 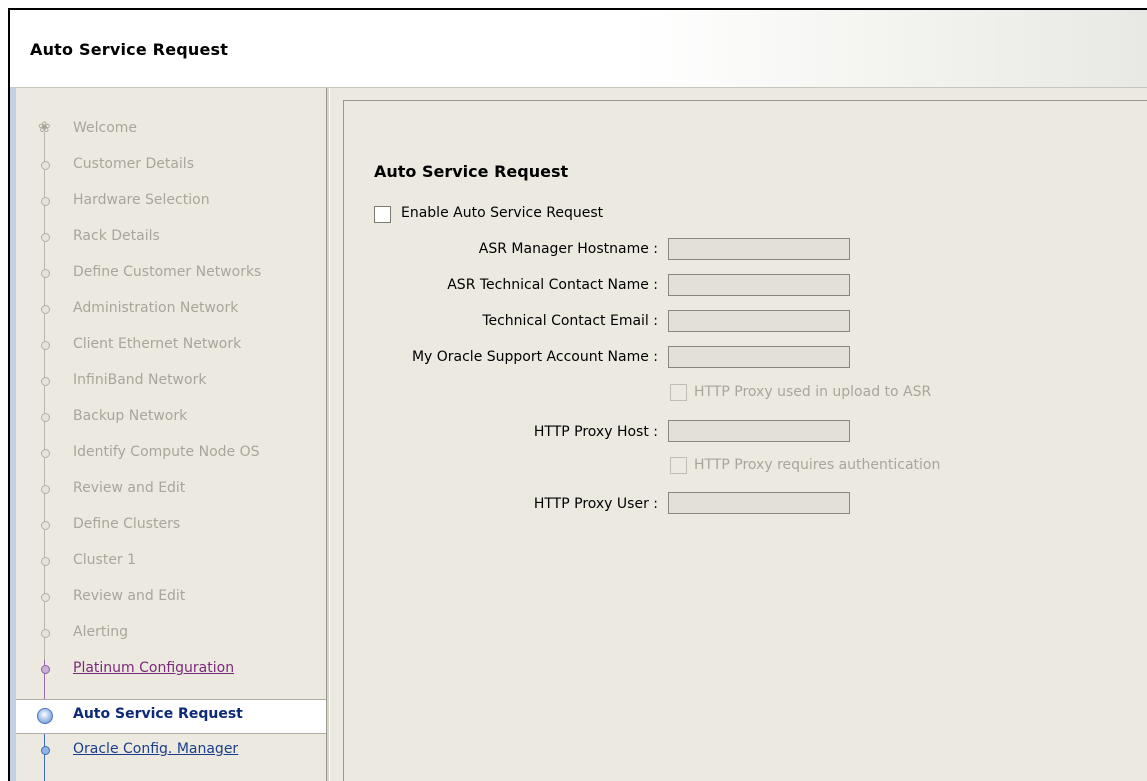 What do you see at coordinates (570, 321) in the screenshot?
I see `contact-email-label: Technical Contact Email :` at bounding box center [570, 321].